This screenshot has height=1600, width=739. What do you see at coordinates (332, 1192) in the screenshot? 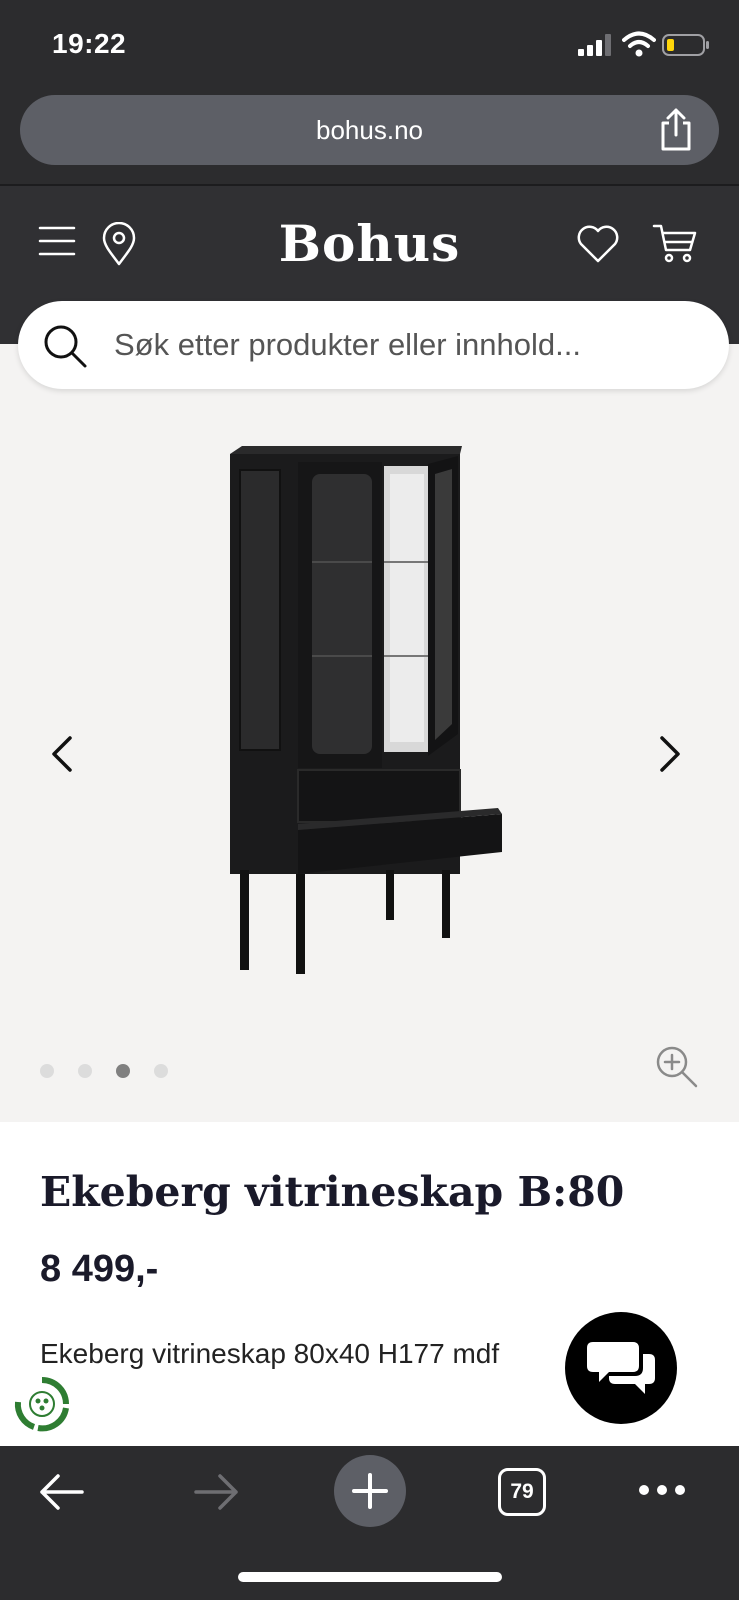
I see `product-title: Ekeberg vitrineskap B:80` at bounding box center [332, 1192].